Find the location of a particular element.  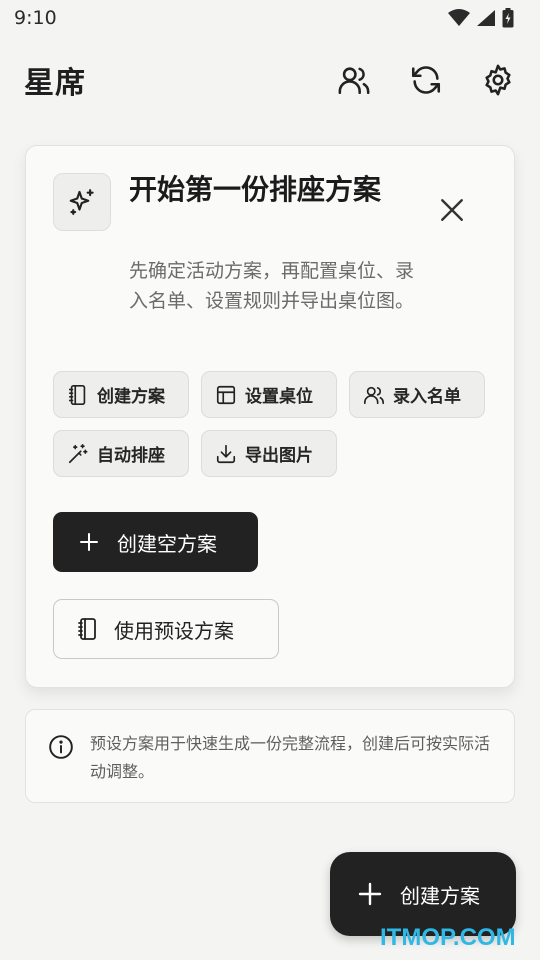

create-empty-plan-button: 创建空方案 is located at coordinates (155, 542).